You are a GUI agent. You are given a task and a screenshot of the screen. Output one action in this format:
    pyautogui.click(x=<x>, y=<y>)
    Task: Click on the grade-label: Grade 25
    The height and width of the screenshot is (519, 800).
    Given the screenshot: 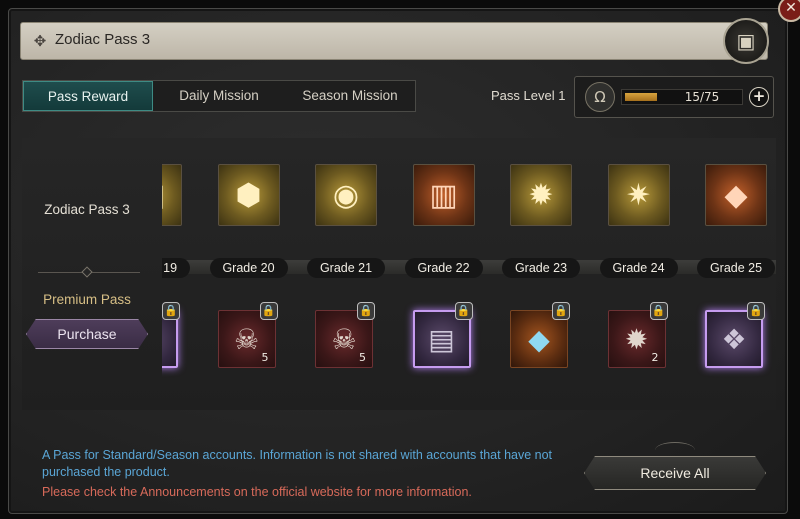 What is the action you would take?
    pyautogui.click(x=736, y=268)
    